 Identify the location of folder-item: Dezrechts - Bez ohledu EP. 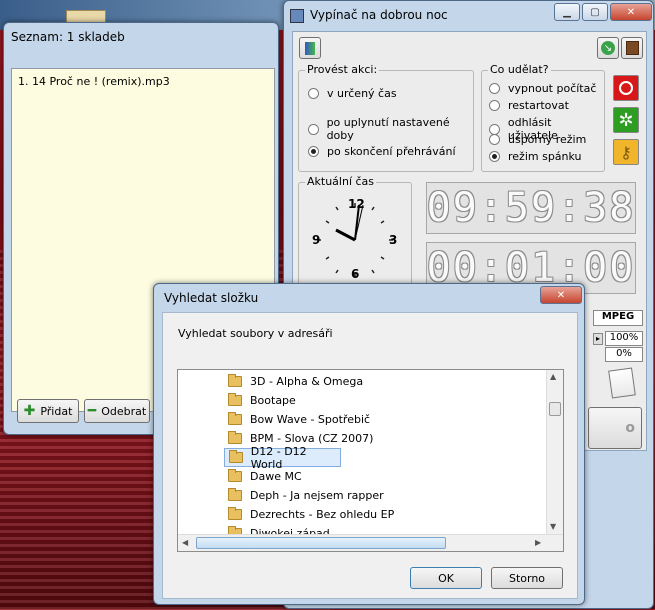
(358, 514).